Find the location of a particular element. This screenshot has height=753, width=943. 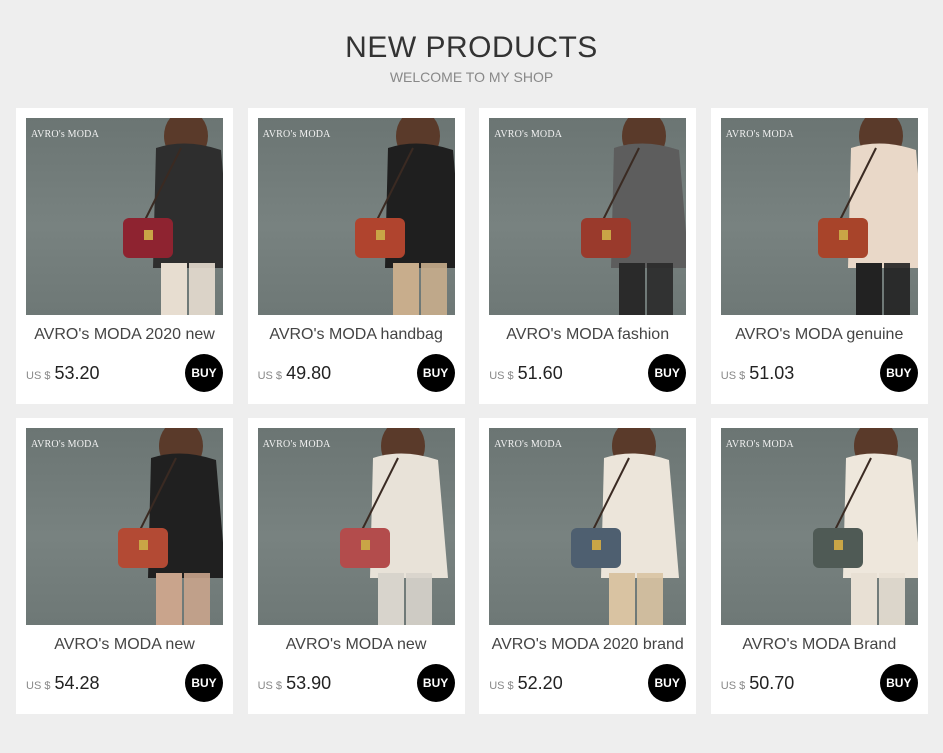

product-name: AVRO's MODA 2020 brand is located at coordinates (587, 645).